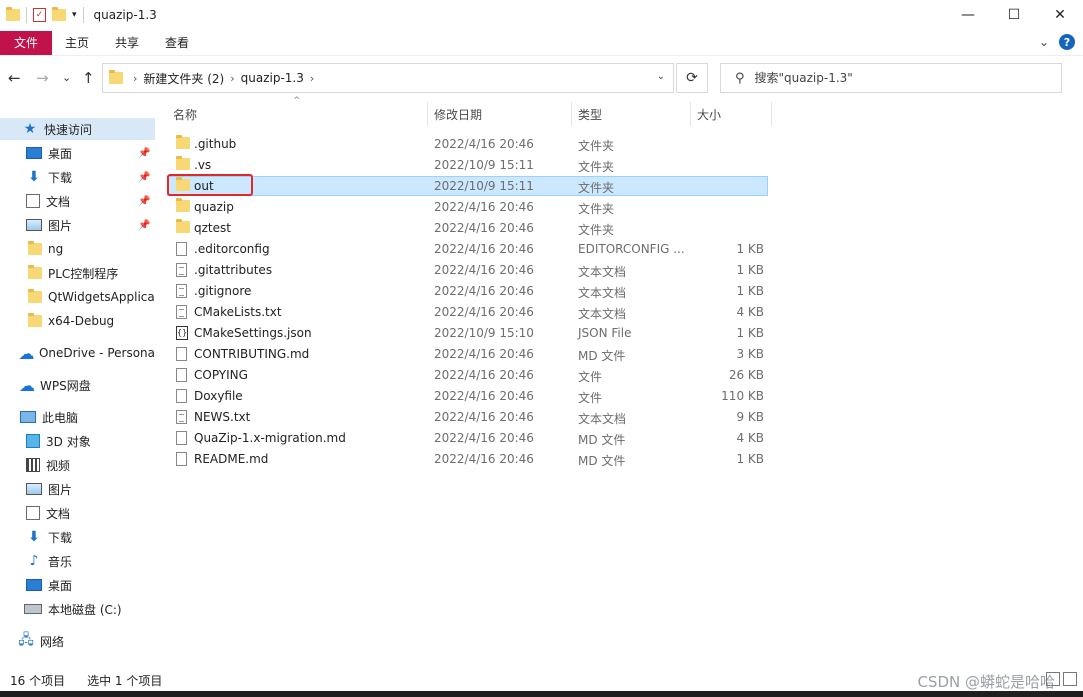 Image resolution: width=1083 pixels, height=697 pixels. Describe the element at coordinates (26, 640) in the screenshot. I see `network-icon: 🖧` at that location.